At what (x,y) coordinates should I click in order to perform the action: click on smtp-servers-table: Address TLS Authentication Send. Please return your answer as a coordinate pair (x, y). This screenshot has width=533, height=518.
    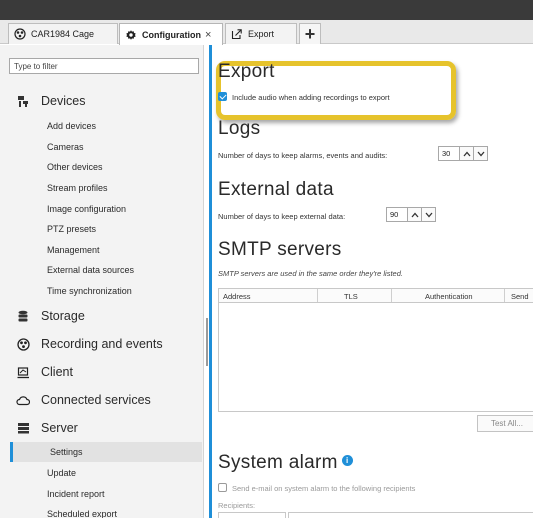
    Looking at the image, I should click on (375, 350).